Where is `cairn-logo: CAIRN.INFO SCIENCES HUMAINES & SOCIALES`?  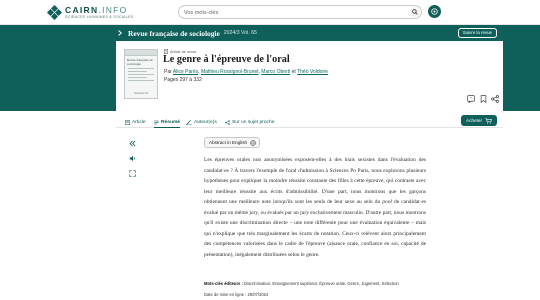 cairn-logo: CAIRN.INFO SCIENCES HUMAINES & SOCIALES is located at coordinates (90, 13).